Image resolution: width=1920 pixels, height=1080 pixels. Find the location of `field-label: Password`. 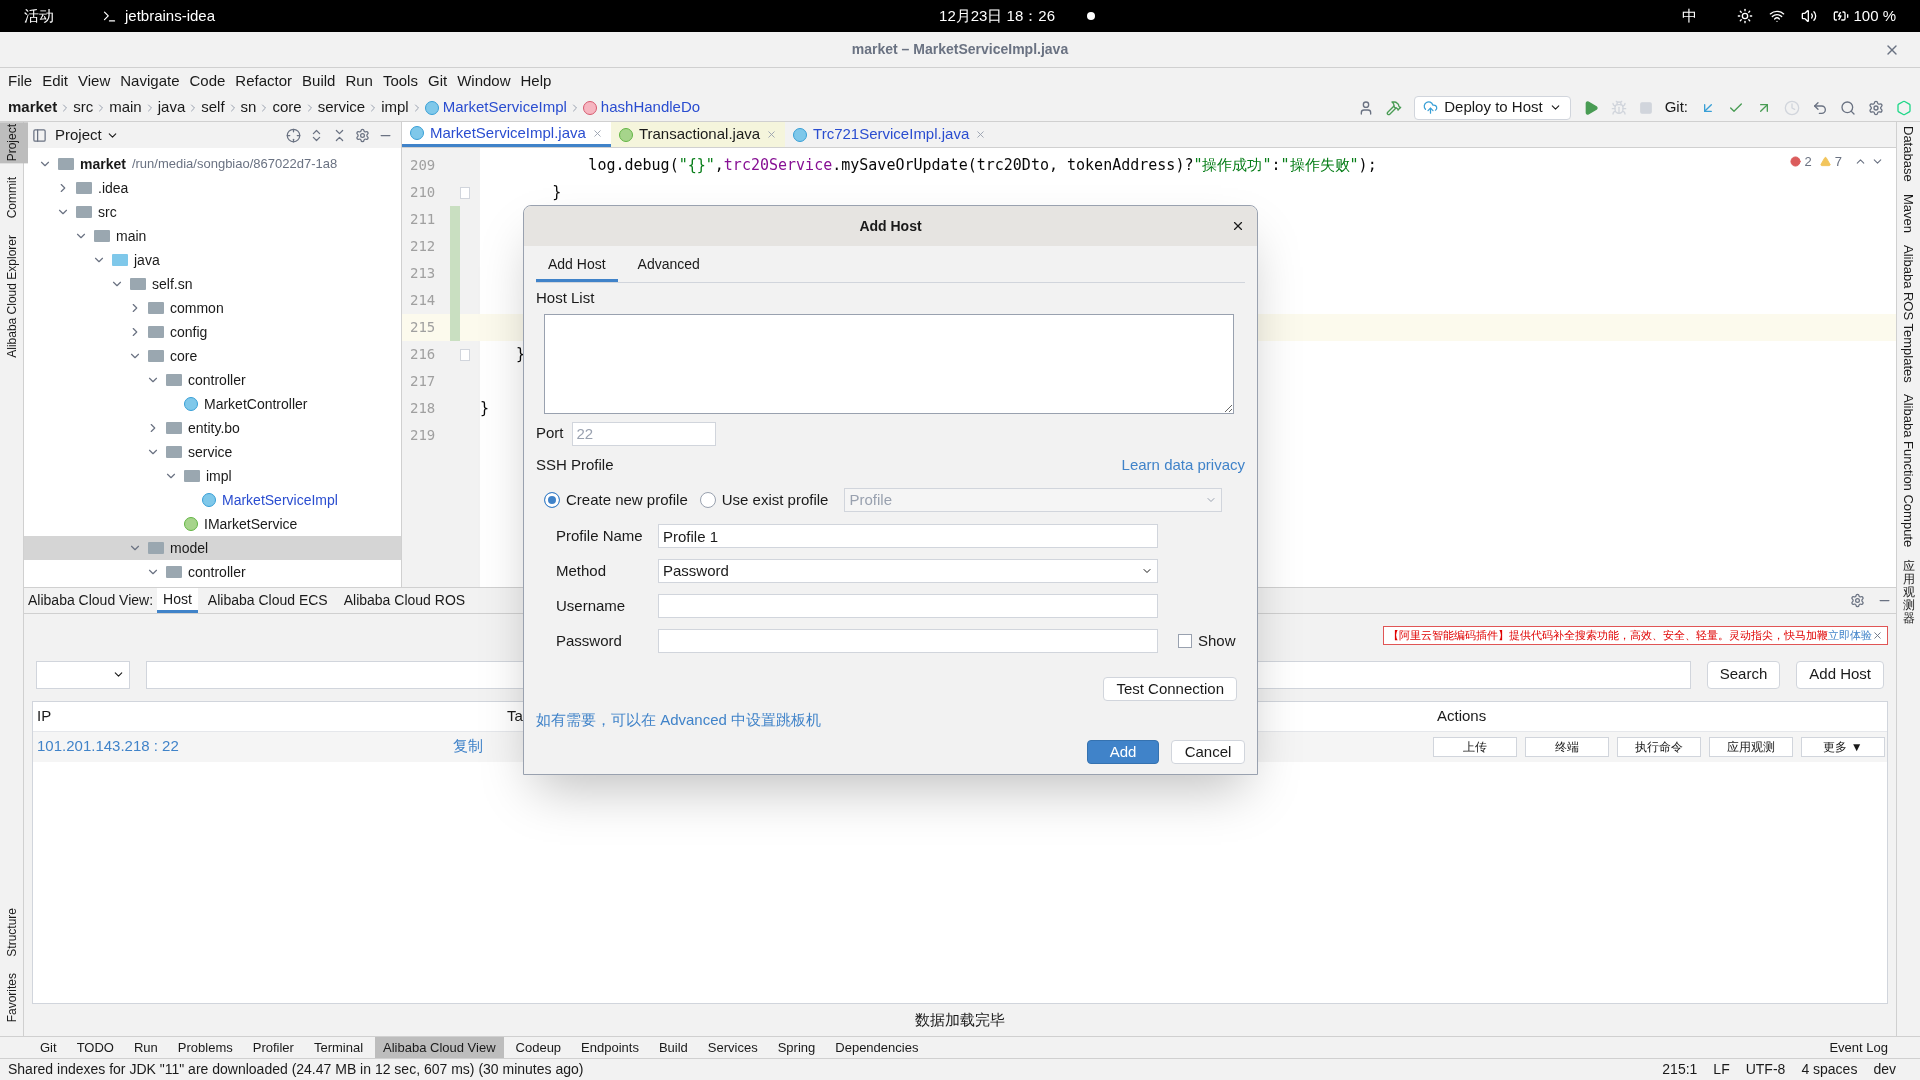

field-label: Password is located at coordinates (589, 640).